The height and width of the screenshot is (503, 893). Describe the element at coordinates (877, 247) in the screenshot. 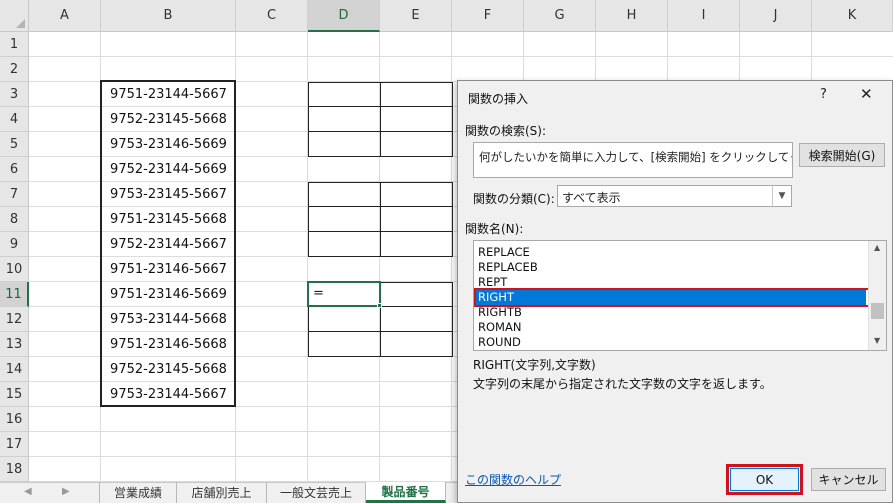

I see `scroll-up-icon: ▲` at that location.